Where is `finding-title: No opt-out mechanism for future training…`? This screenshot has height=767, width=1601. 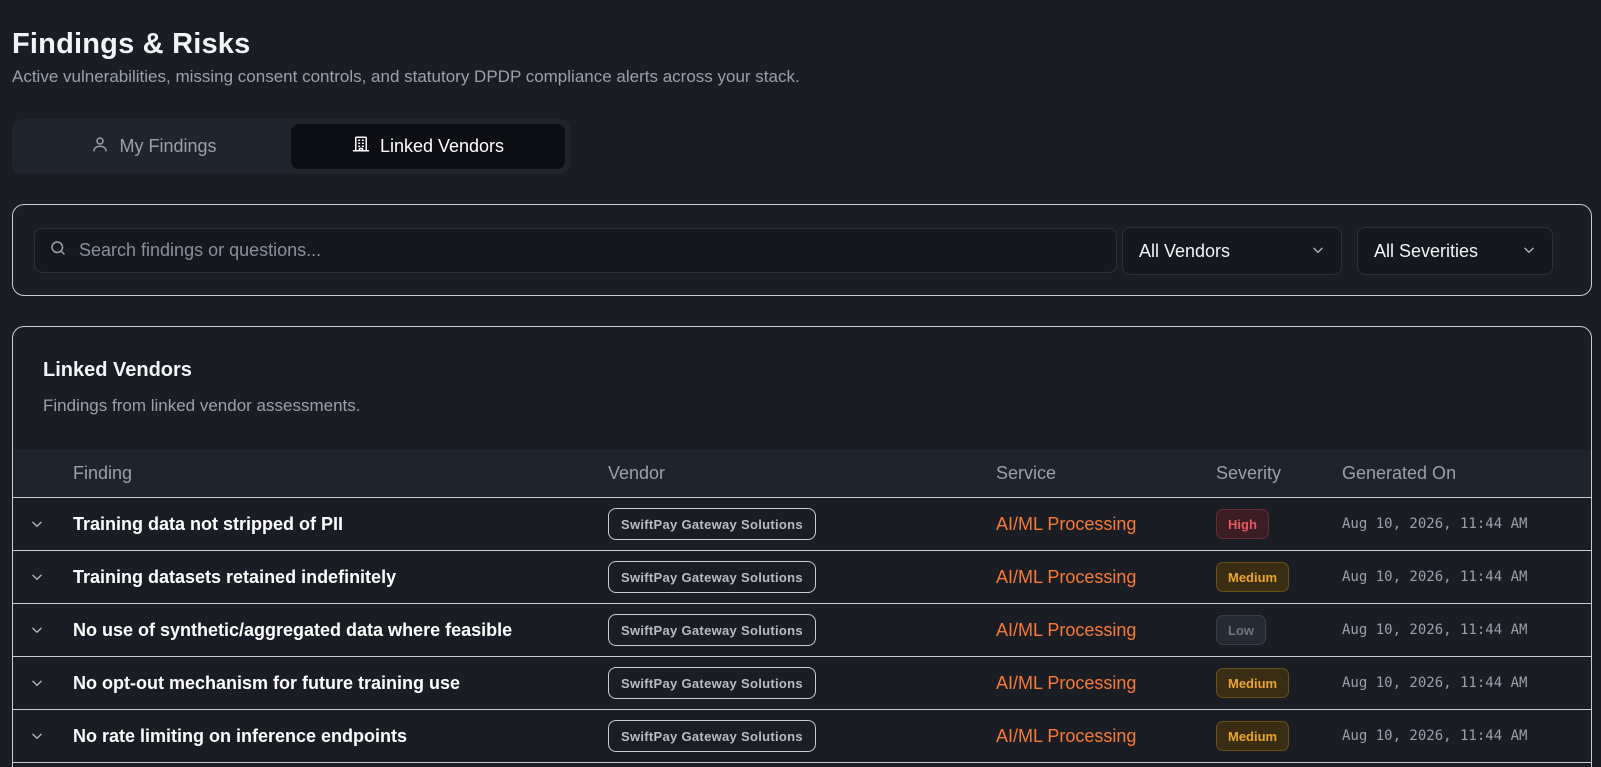 finding-title: No opt-out mechanism for future training… is located at coordinates (267, 682).